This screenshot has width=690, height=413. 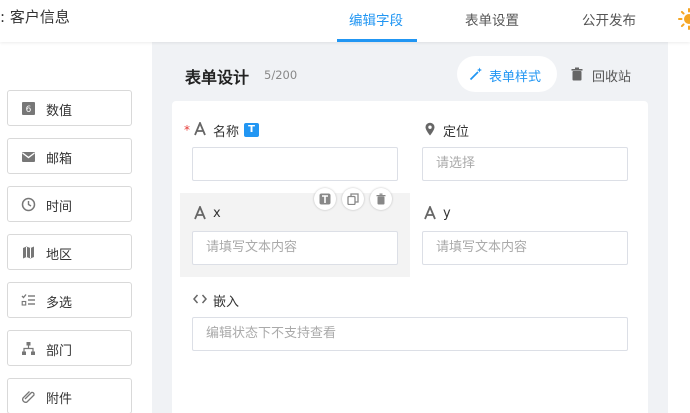 I want to click on checklist-icon, so click(x=28, y=300).